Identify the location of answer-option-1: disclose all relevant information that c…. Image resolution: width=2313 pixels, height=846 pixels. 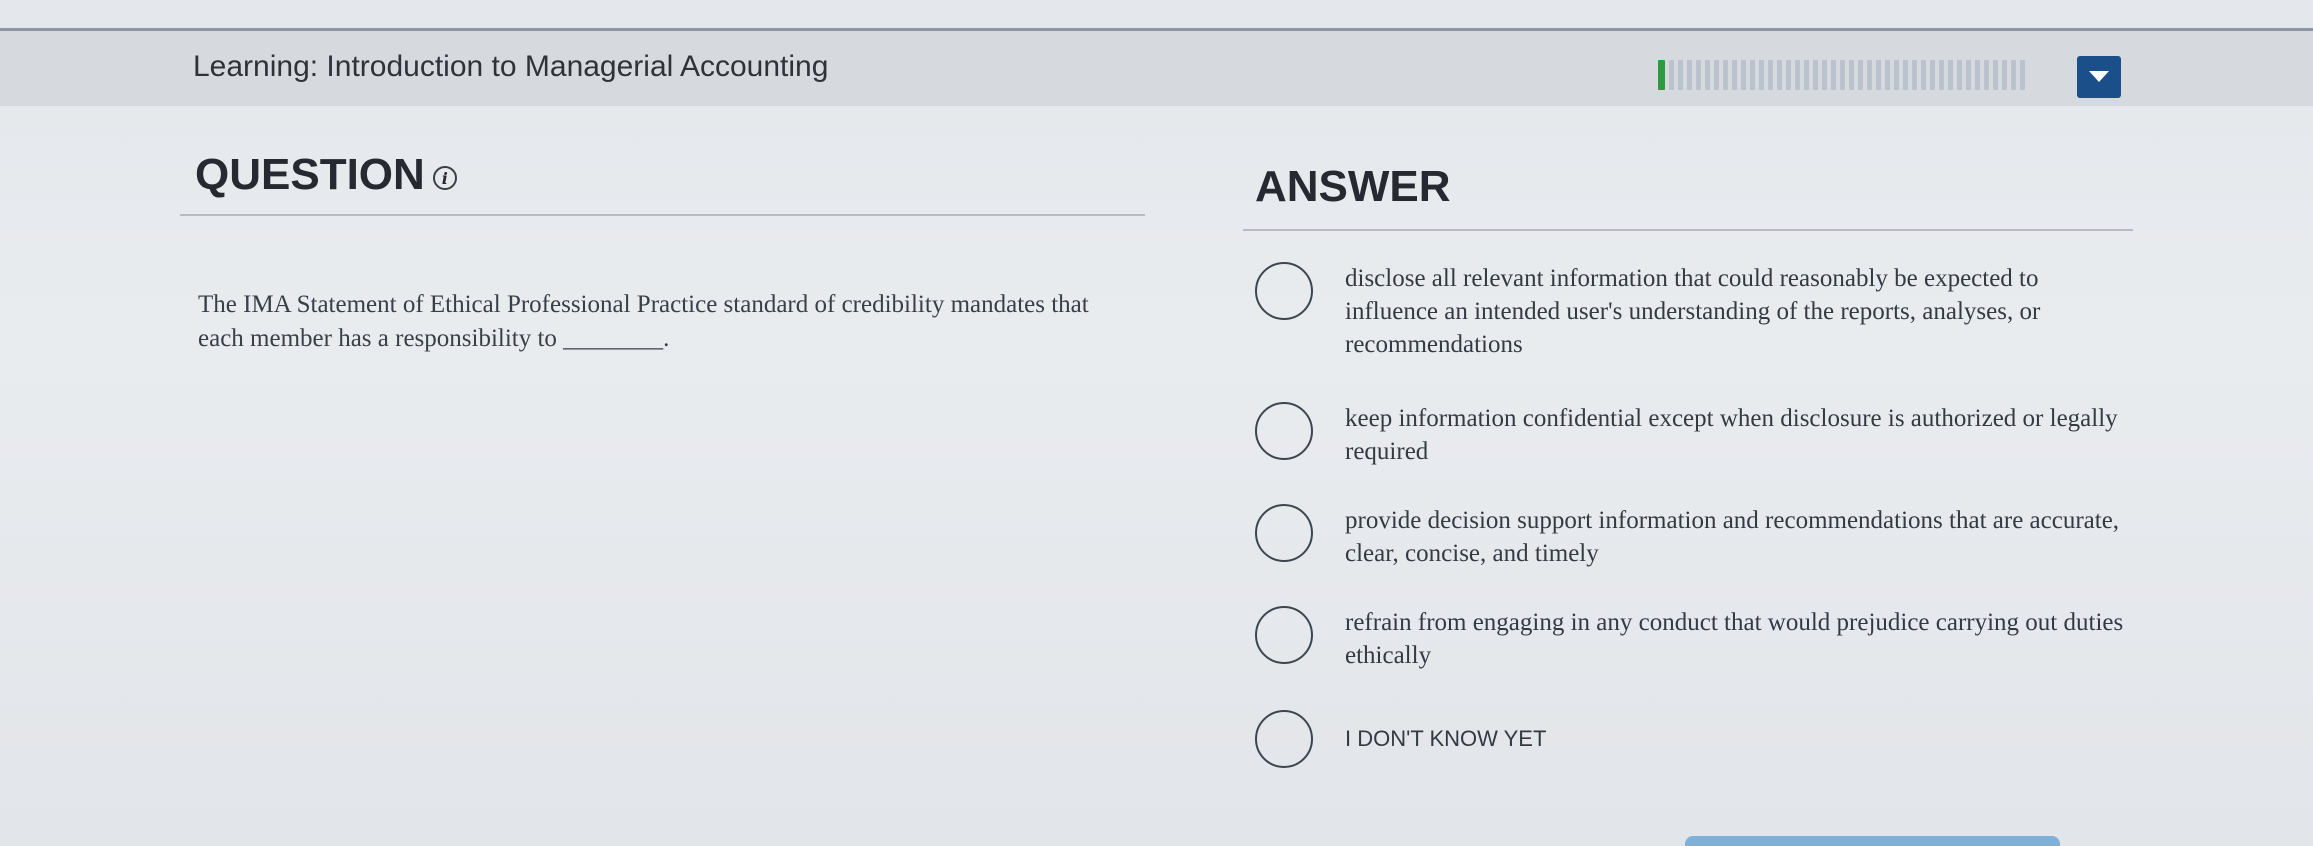
(1695, 311).